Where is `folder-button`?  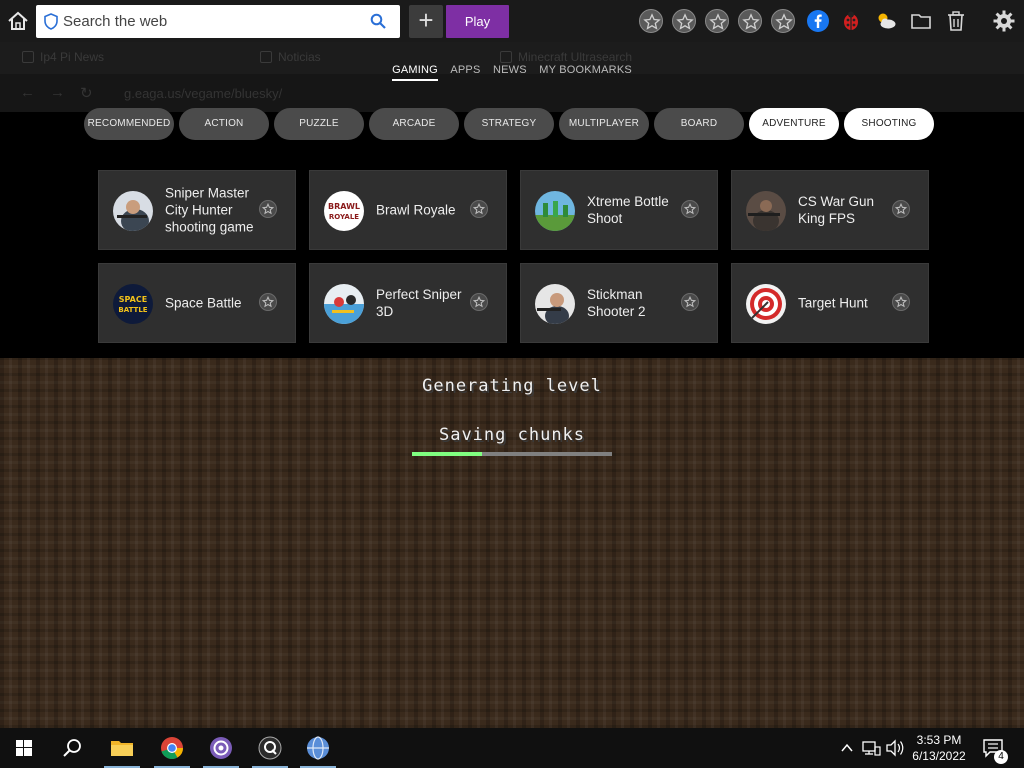 folder-button is located at coordinates (921, 21).